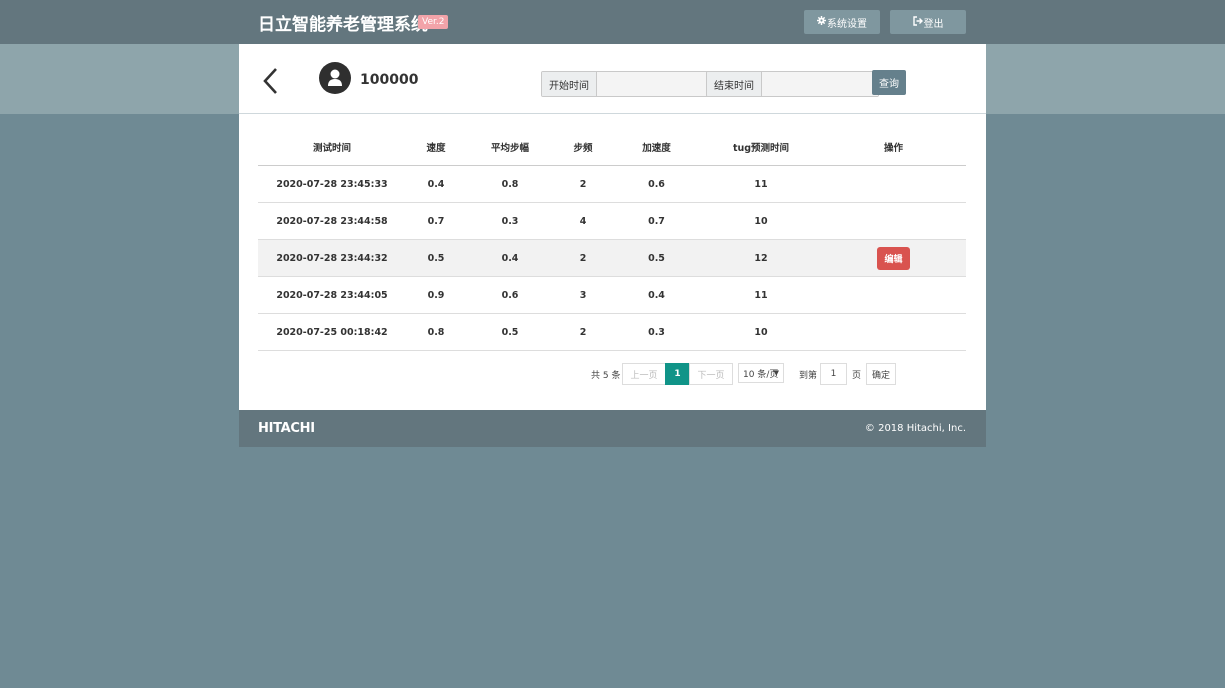  I want to click on cell-time: 2020-07-28 23:44:32, so click(332, 258).